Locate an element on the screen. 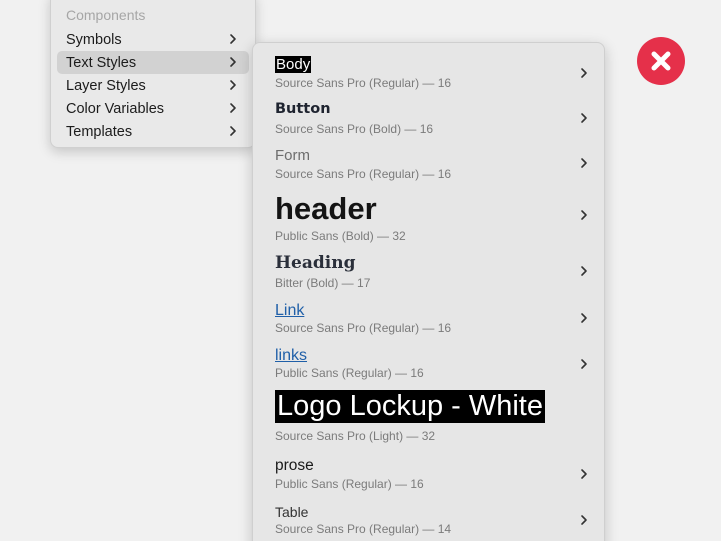  text-style-meta: Public Sans (Bold) — 32 is located at coordinates (340, 236).